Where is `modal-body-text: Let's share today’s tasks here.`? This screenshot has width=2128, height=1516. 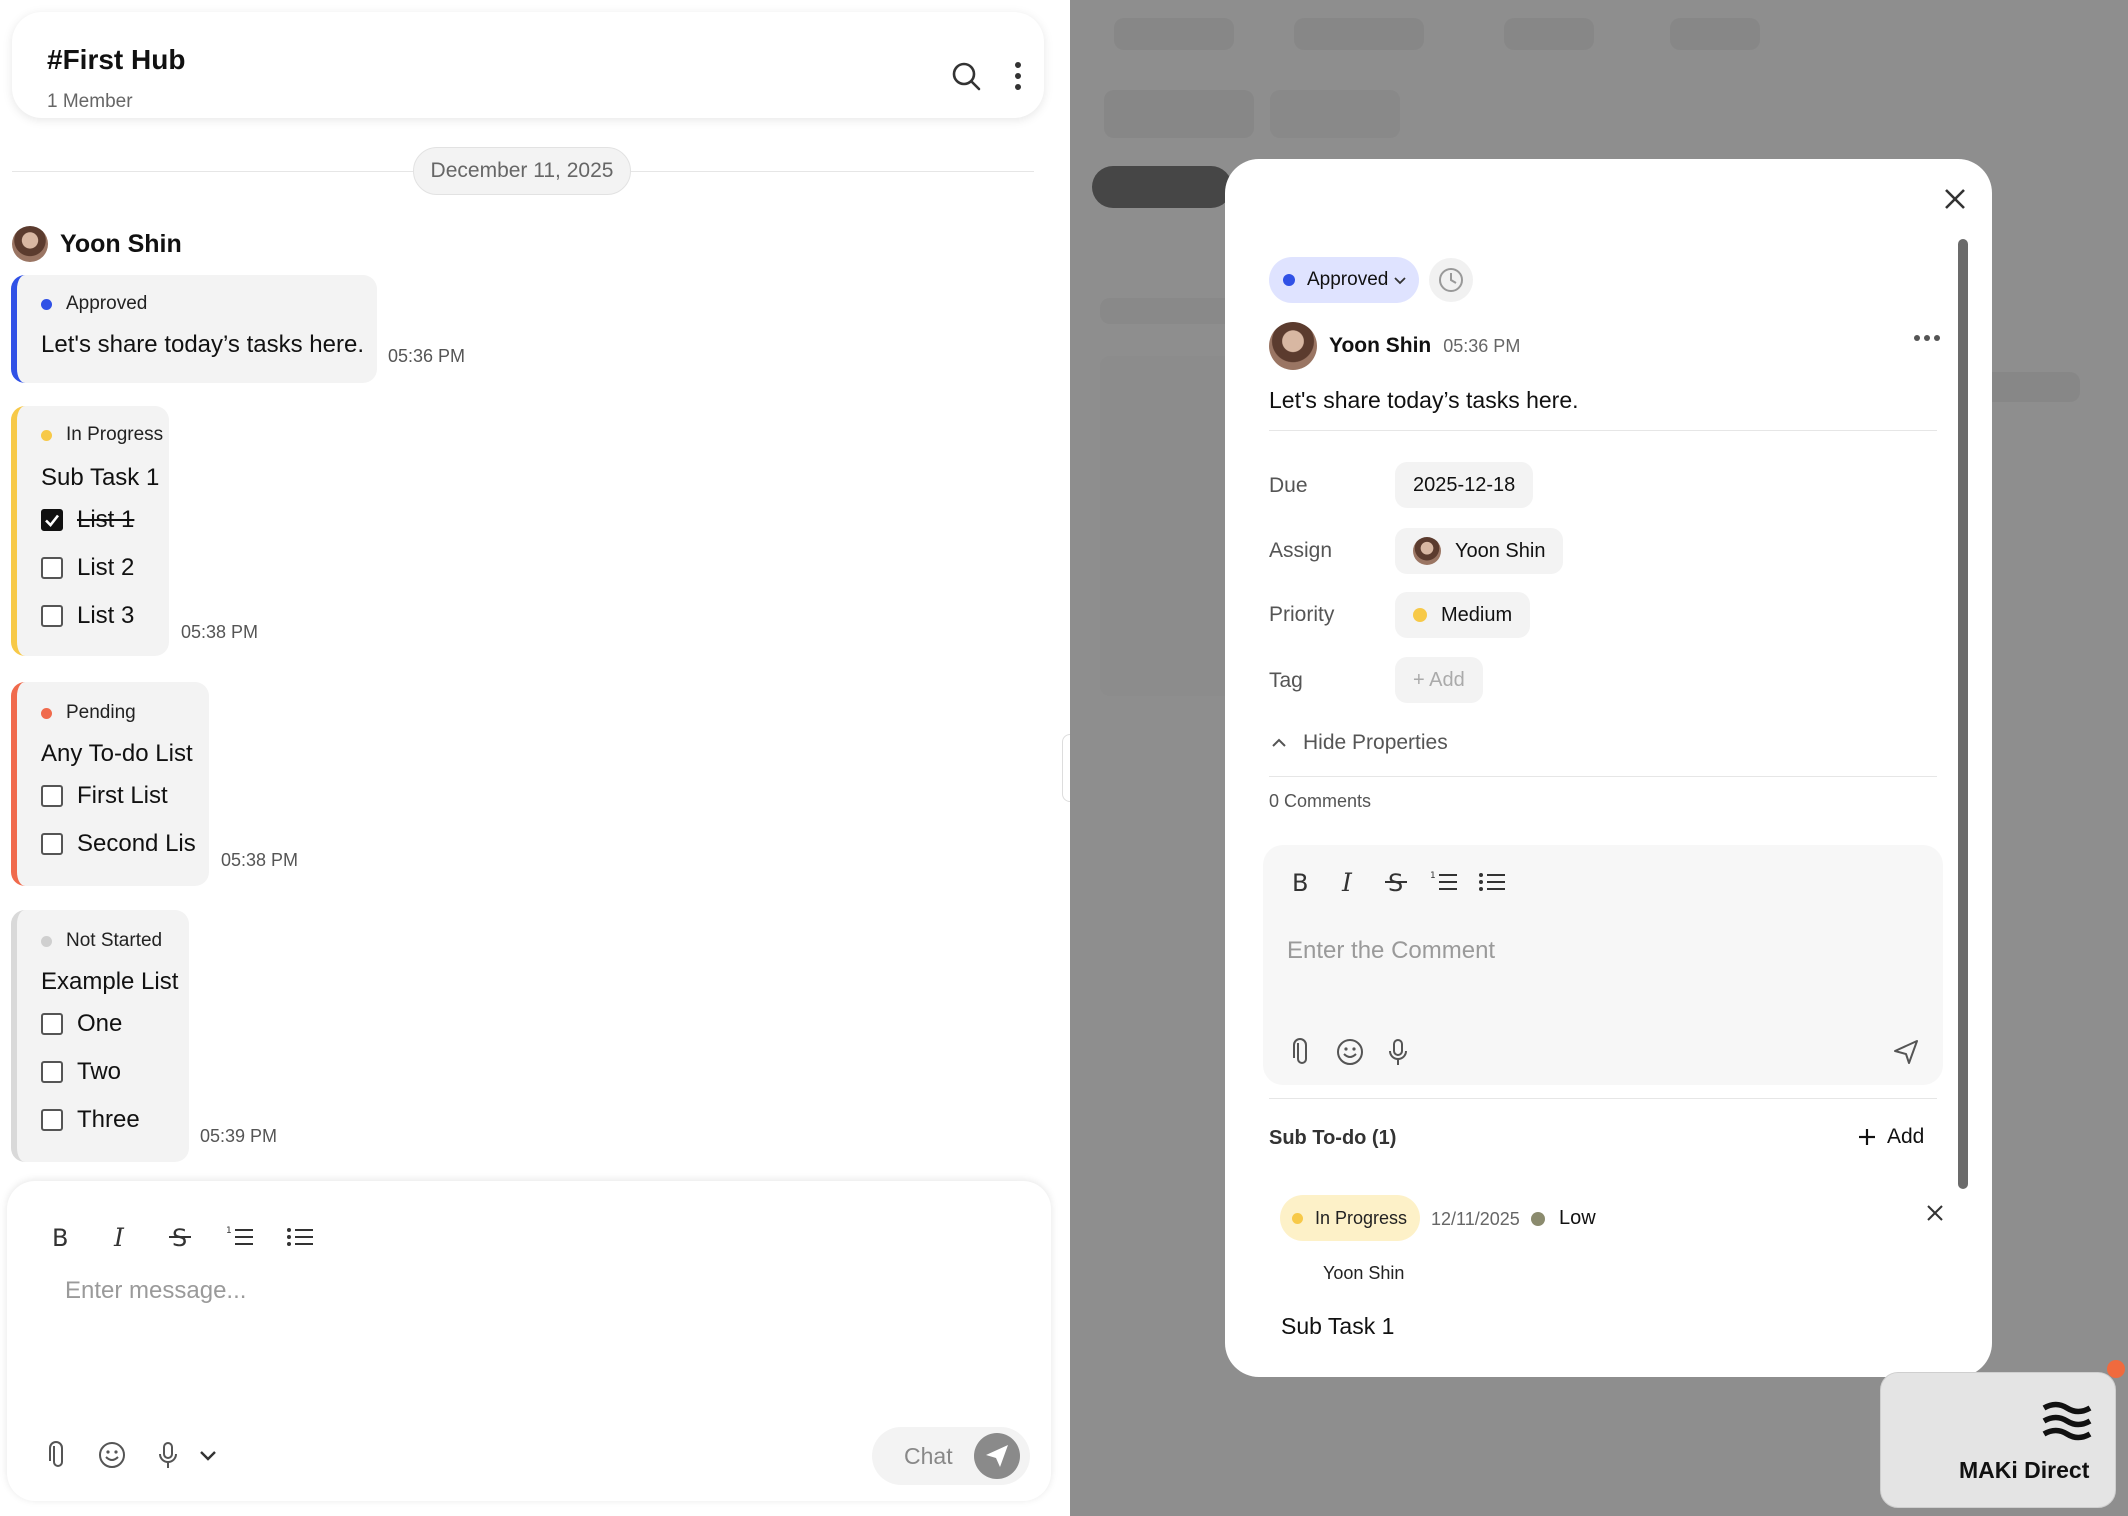 modal-body-text: Let's share today’s tasks here. is located at coordinates (1424, 400).